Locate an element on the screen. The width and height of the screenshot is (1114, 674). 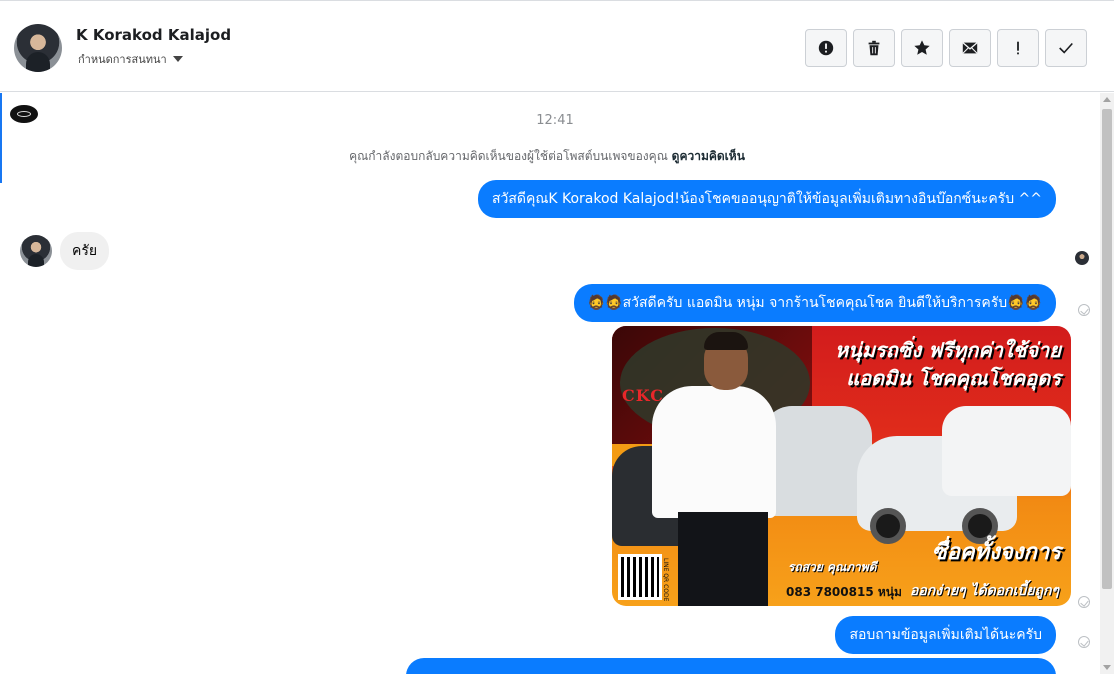
contact-name: K Korakod Kalajod is located at coordinates (153, 35).